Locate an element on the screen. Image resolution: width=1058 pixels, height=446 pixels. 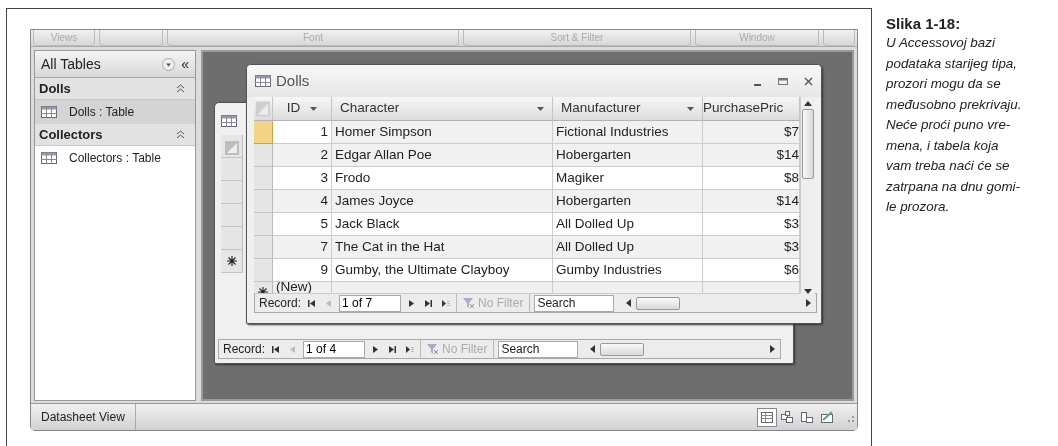
pane-title: All Tables is located at coordinates (99, 64).